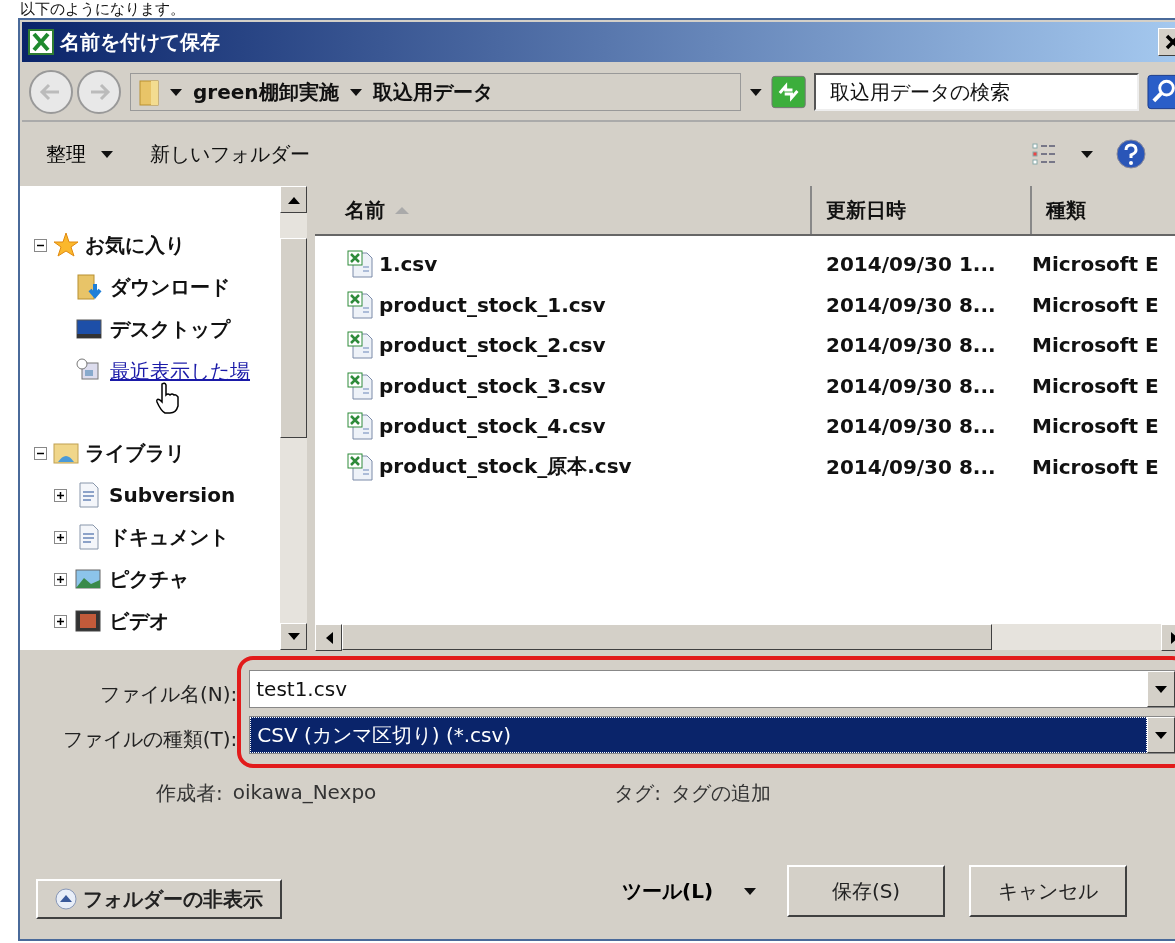  I want to click on organize-menu: 整理, so click(80, 154).